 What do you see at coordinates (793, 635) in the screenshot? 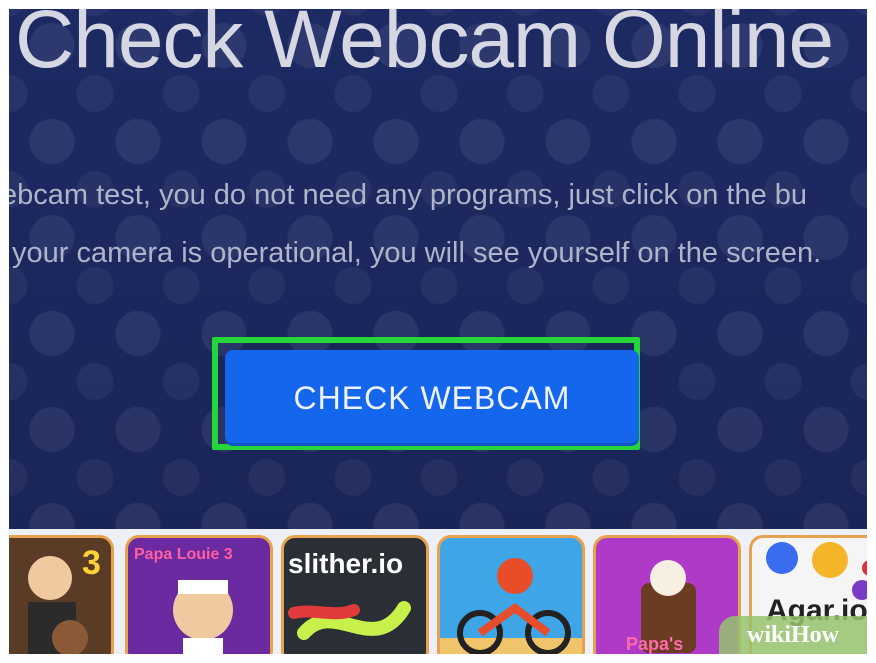
I see `wikihow-watermark: wikiHow` at bounding box center [793, 635].